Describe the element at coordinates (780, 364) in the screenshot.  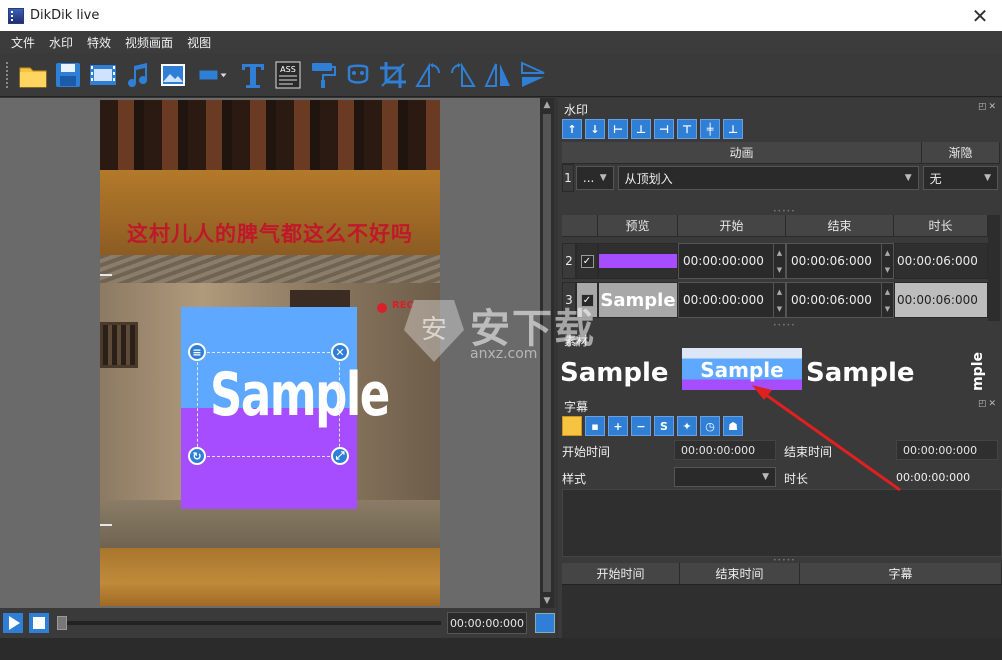
I see `material-strip: Sample Sample Sample mple` at that location.